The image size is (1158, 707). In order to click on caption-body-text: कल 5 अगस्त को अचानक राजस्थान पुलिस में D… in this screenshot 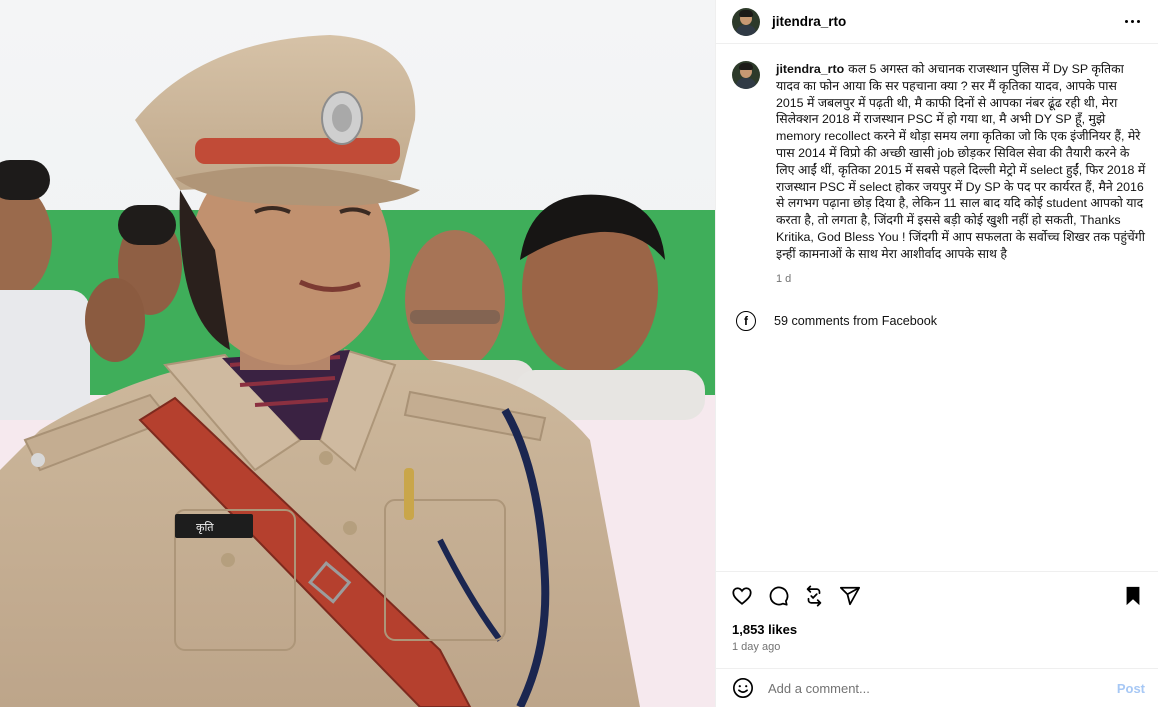, I will do `click(961, 161)`.